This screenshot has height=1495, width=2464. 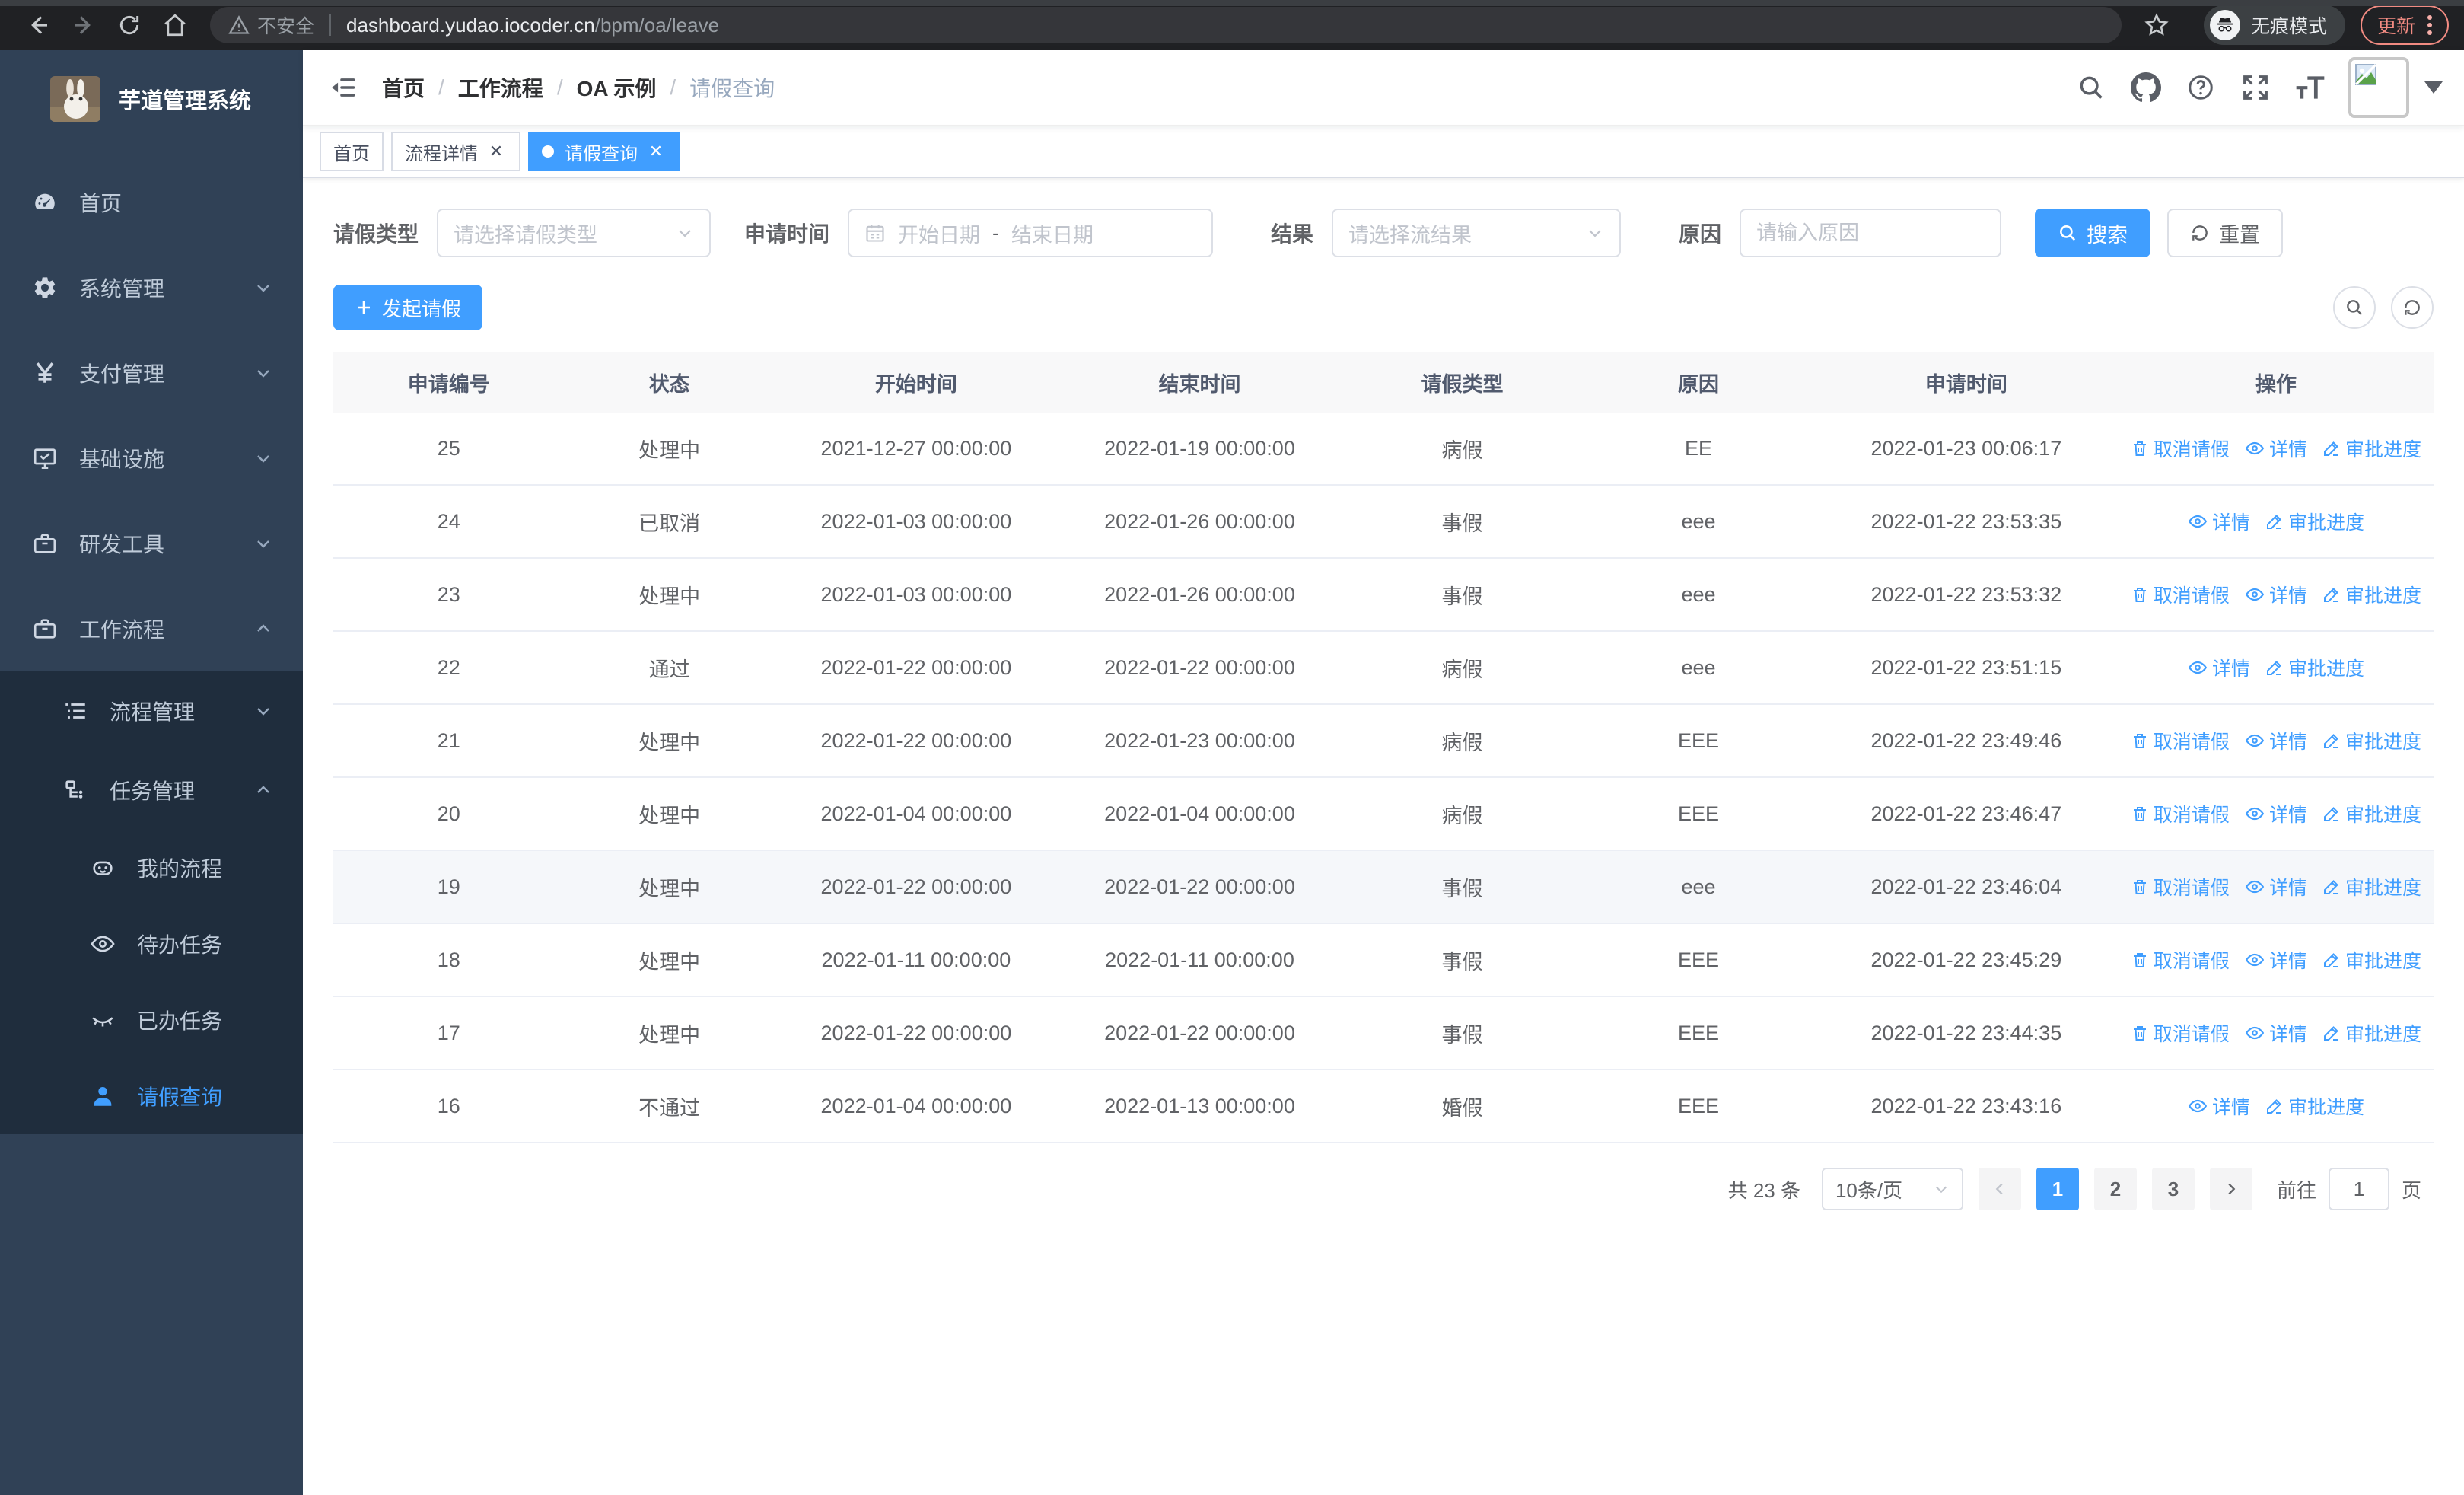 What do you see at coordinates (2139, 887) in the screenshot?
I see `trash-icon` at bounding box center [2139, 887].